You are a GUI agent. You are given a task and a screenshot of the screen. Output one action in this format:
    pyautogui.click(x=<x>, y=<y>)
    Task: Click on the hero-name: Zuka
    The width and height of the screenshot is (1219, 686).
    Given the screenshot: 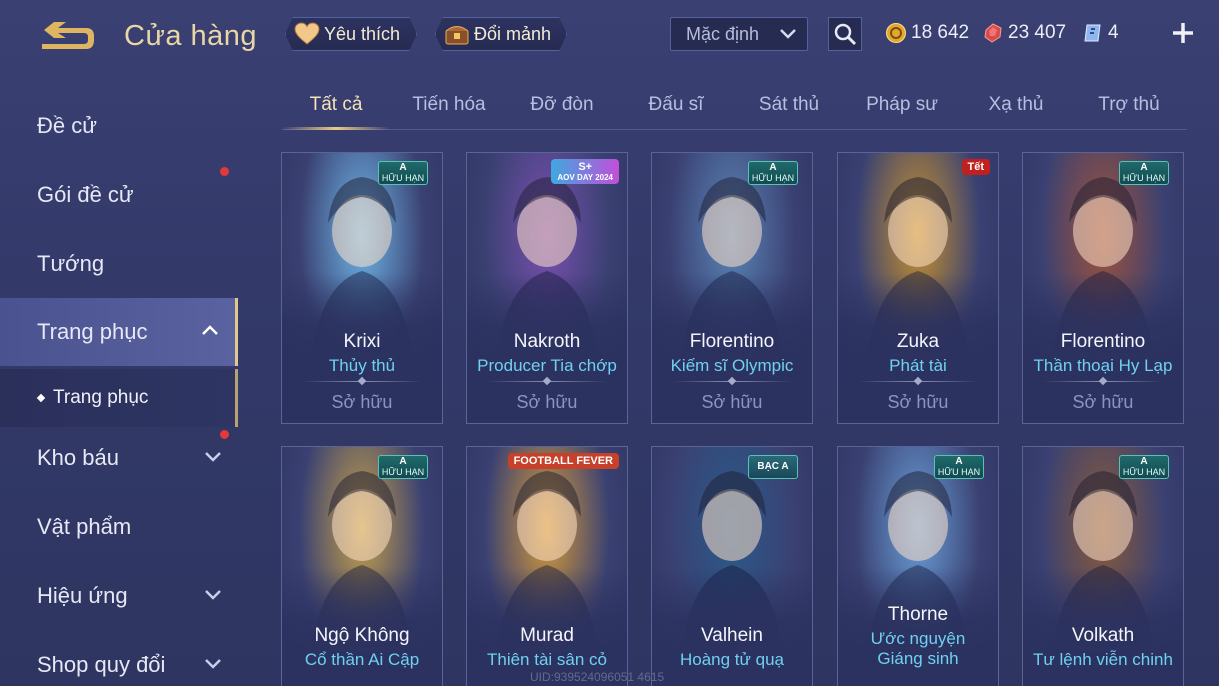 What is the action you would take?
    pyautogui.click(x=918, y=341)
    